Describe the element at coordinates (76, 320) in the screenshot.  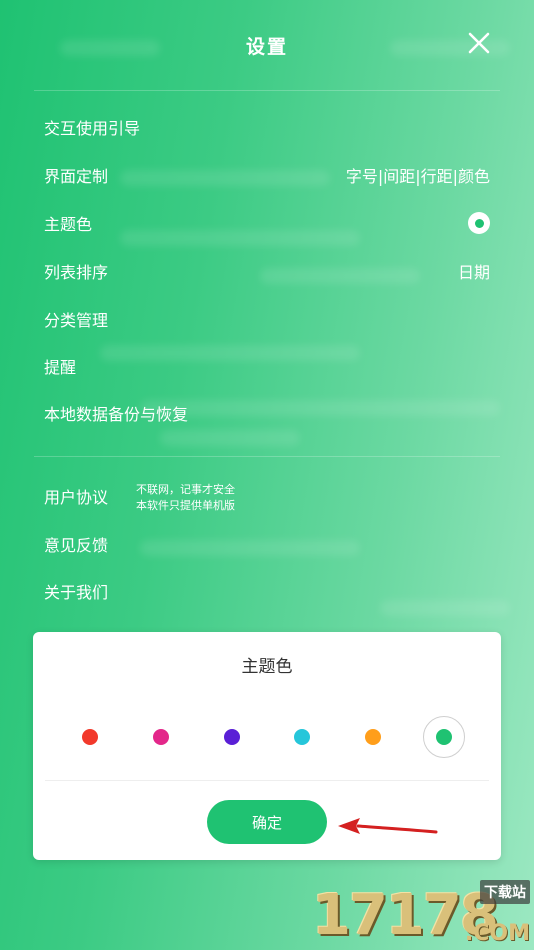
I see `settings-item-label: 分类管理` at that location.